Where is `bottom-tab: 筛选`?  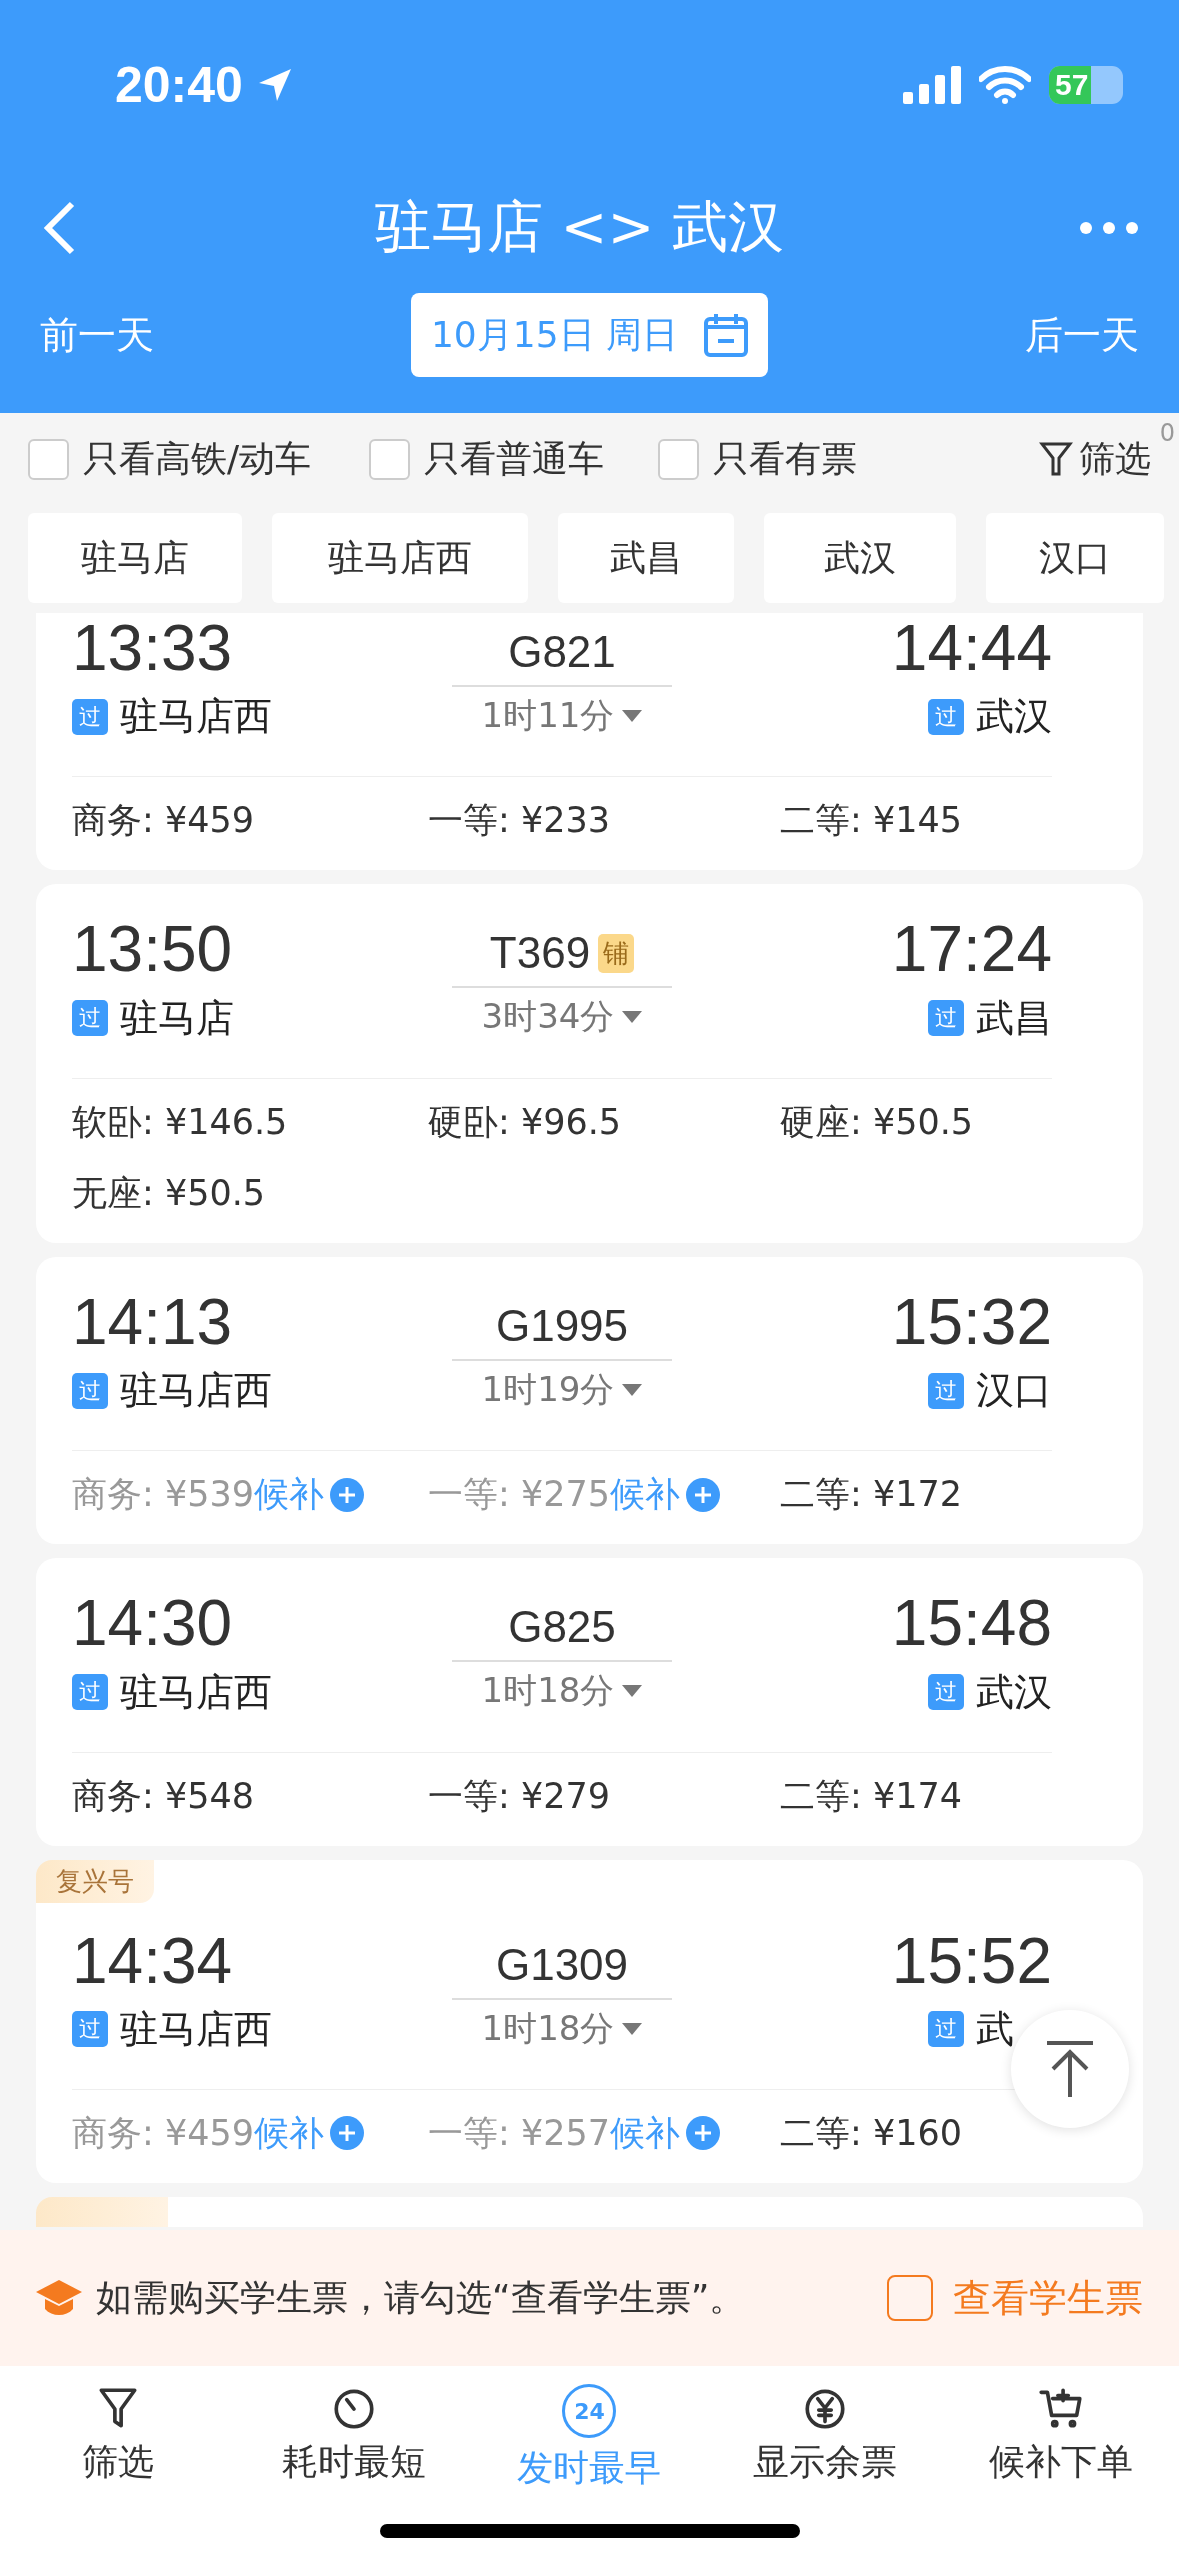
bottom-tab: 筛选 is located at coordinates (118, 2470).